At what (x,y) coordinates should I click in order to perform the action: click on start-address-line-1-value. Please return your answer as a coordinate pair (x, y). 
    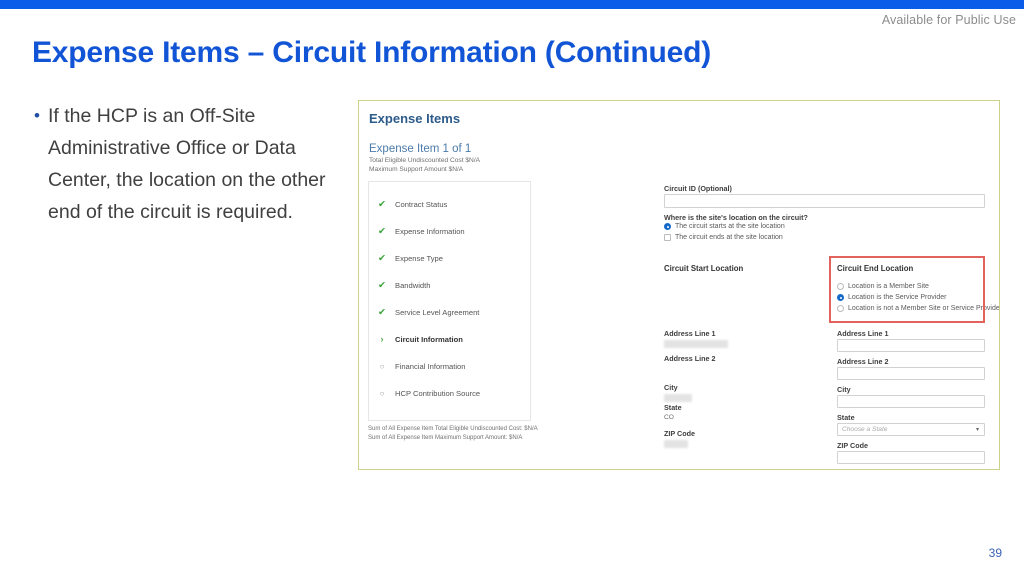
    Looking at the image, I should click on (696, 344).